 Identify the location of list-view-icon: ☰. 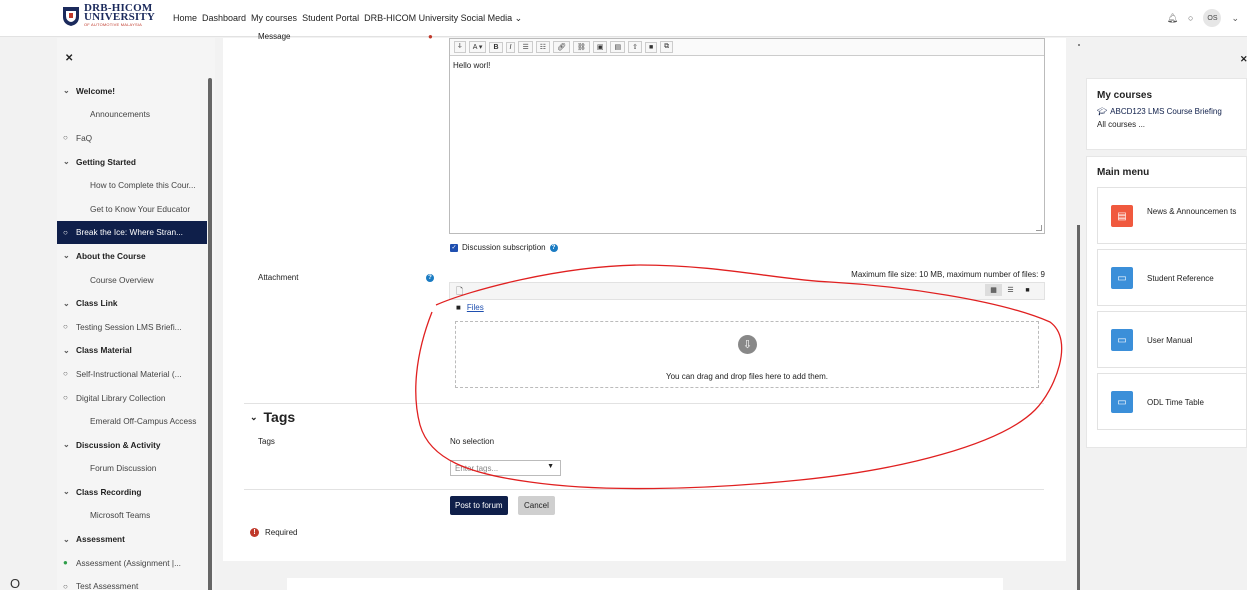
(1010, 290).